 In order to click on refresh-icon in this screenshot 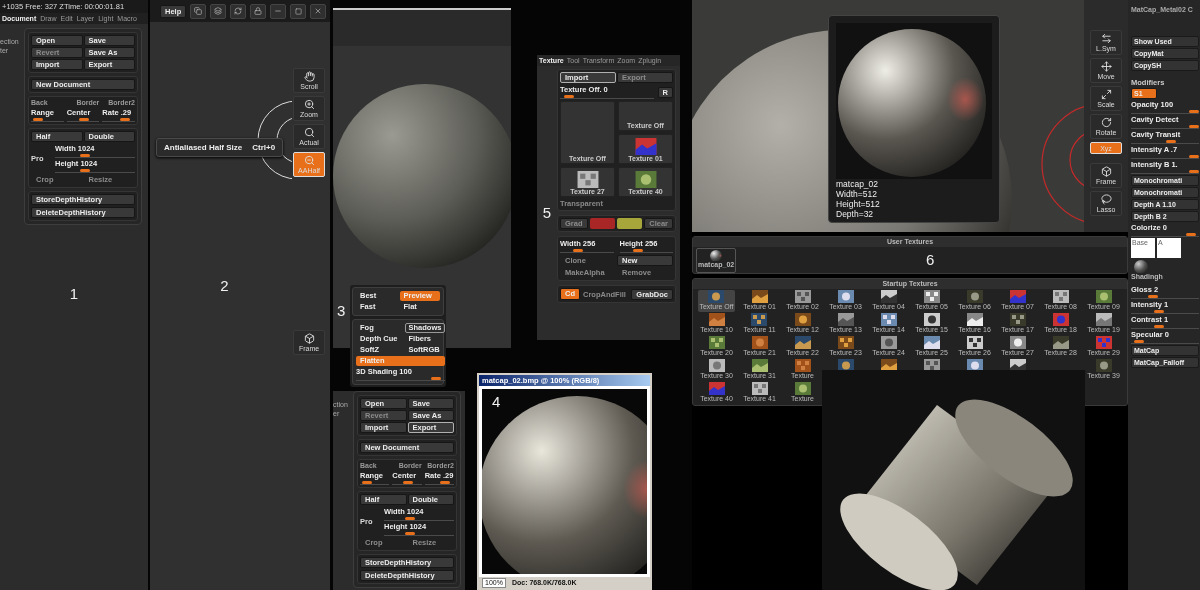, I will do `click(238, 11)`.